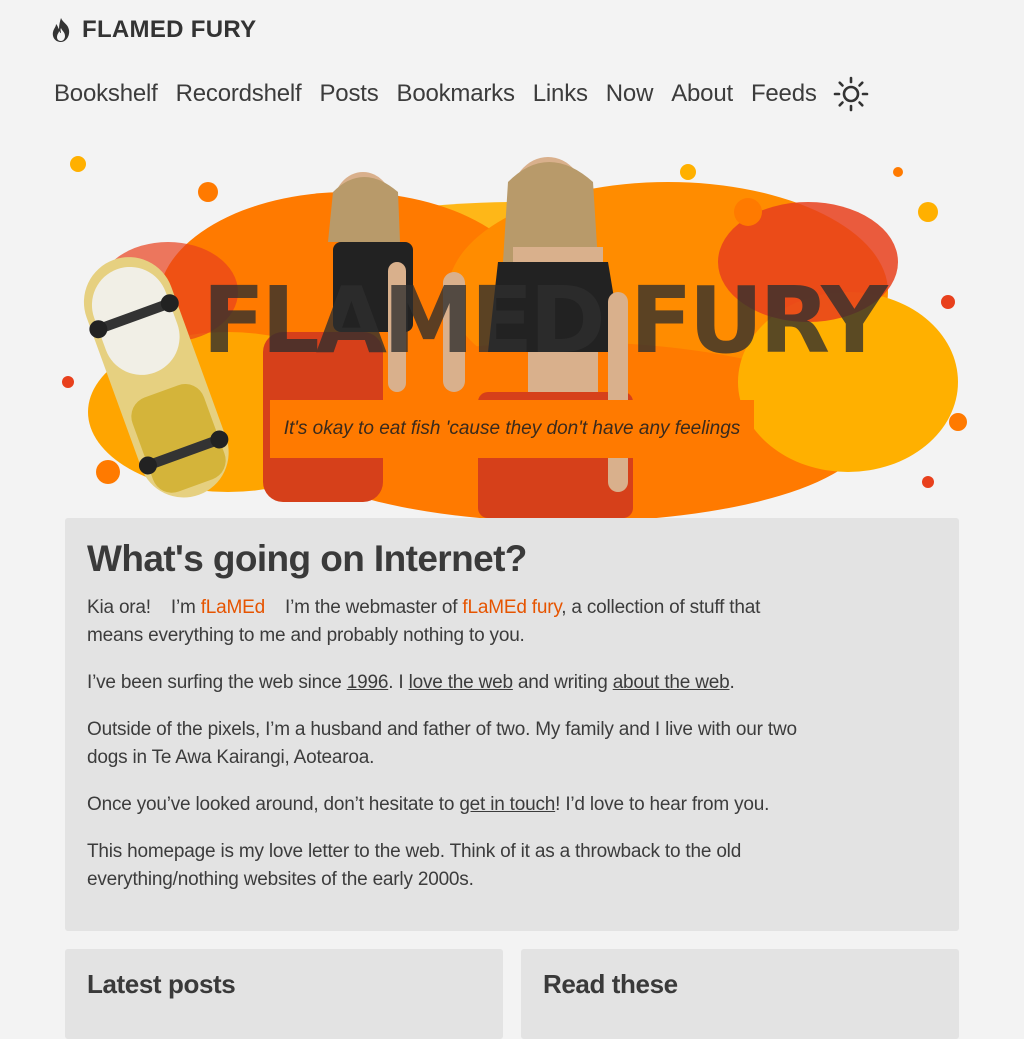 This screenshot has width=1024, height=1039. Describe the element at coordinates (784, 94) in the screenshot. I see `nav-feeds: Feeds` at that location.